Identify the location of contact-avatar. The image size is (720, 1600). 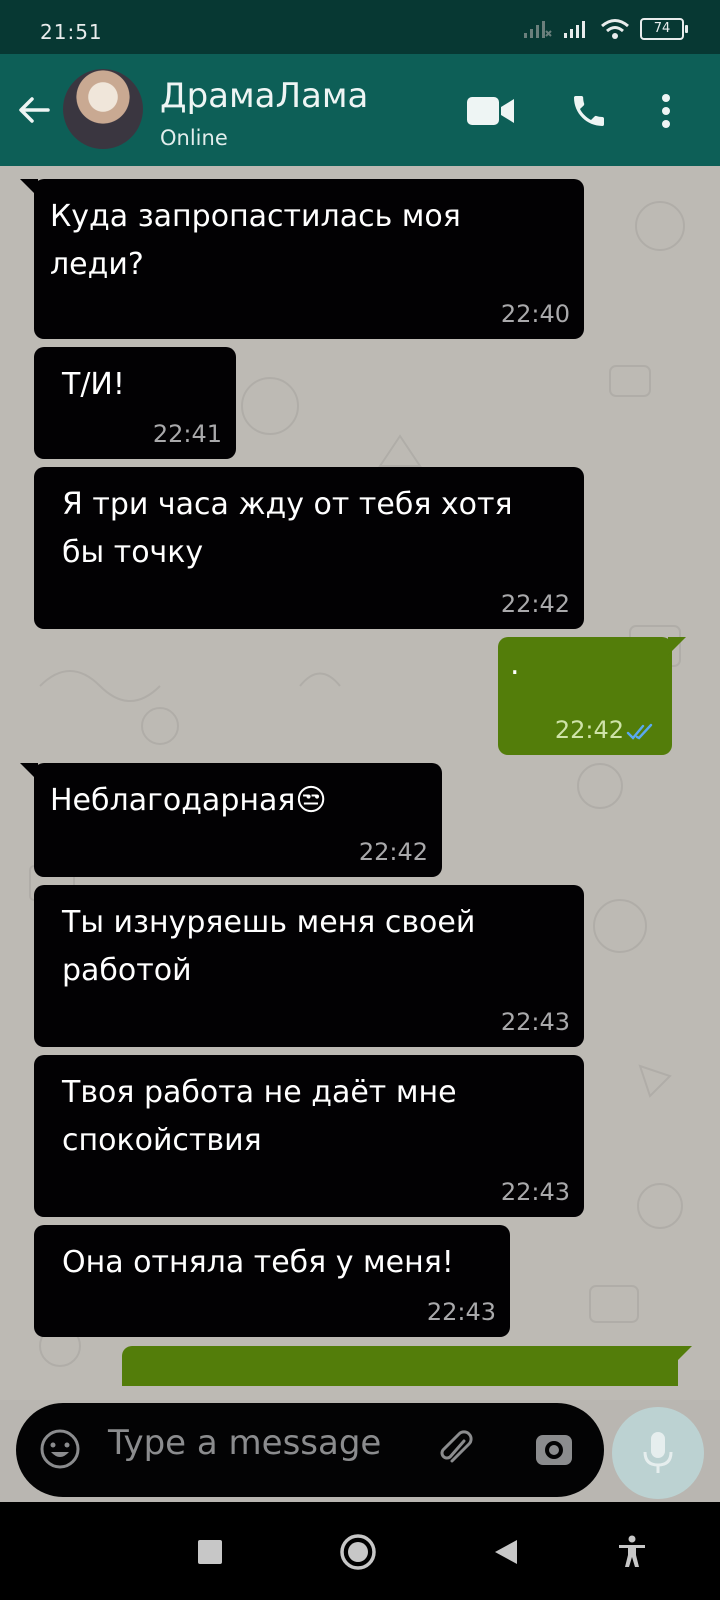
(103, 109).